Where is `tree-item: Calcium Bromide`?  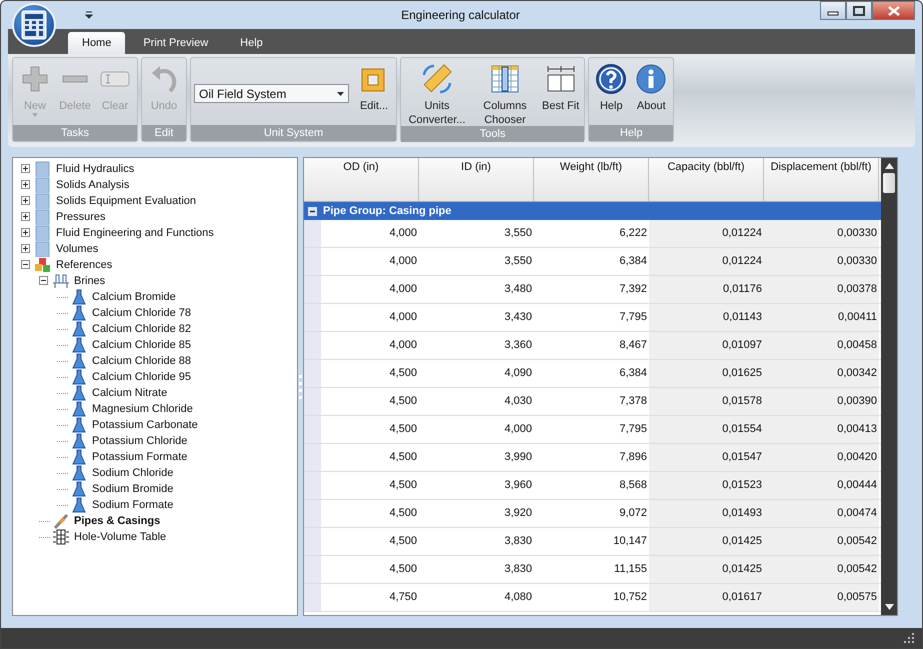
tree-item: Calcium Bromide is located at coordinates (134, 297).